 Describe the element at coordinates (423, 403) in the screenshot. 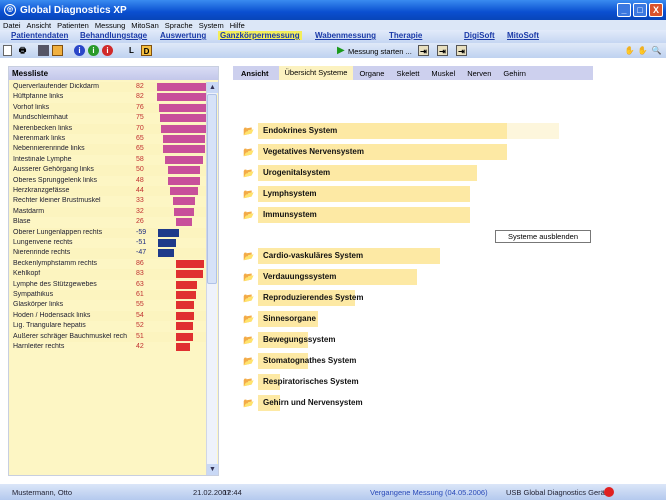

I see `system-row: 📂 Gehirn und Nervensystem` at that location.